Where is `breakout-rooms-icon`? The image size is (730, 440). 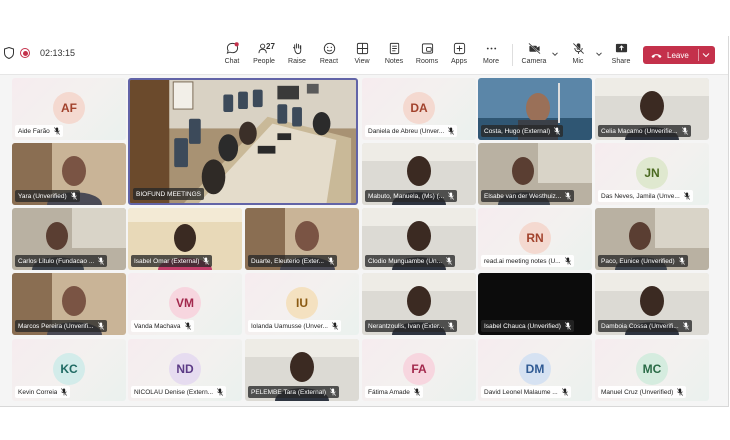 breakout-rooms-icon is located at coordinates (427, 48).